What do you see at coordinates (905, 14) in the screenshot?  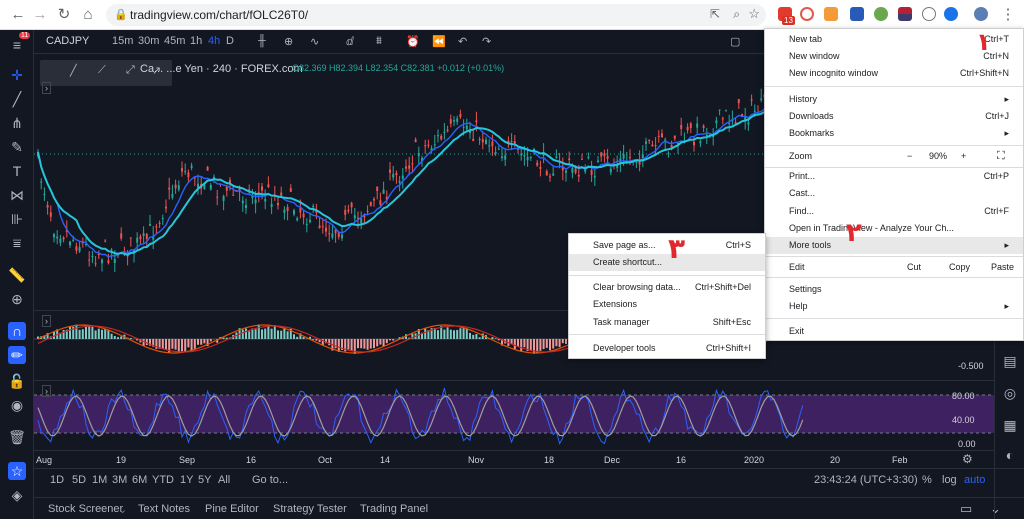 I see `flag-extension-icon` at bounding box center [905, 14].